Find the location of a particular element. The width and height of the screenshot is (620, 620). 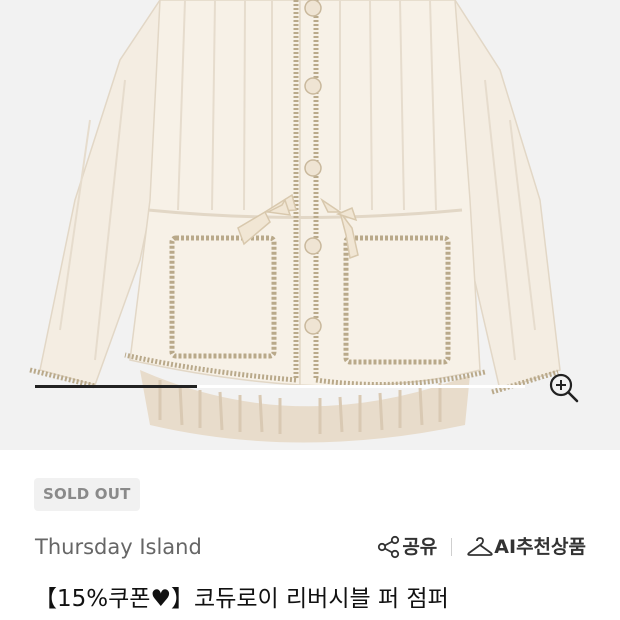

hanger-icon is located at coordinates (480, 546).